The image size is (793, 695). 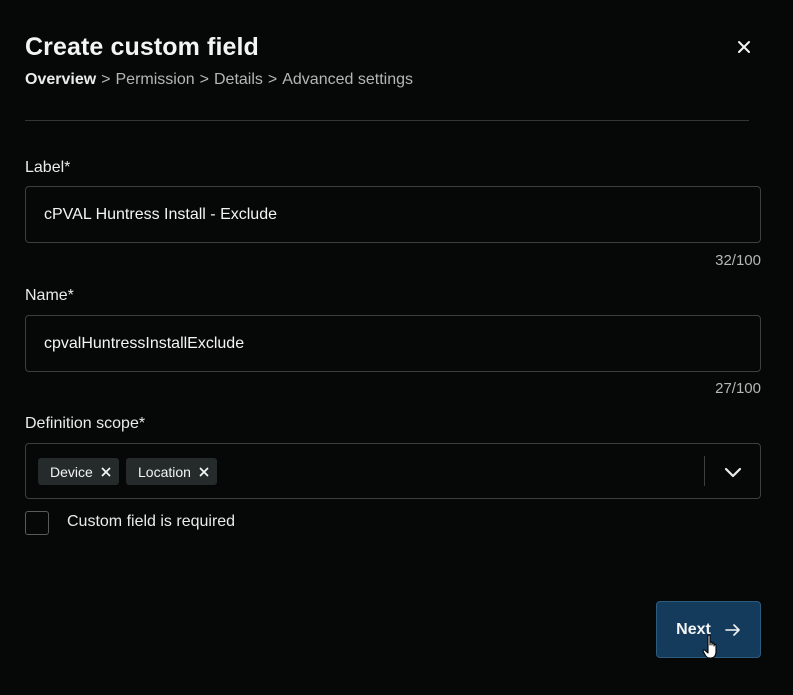 I want to click on name-field-caption: Name*, so click(x=49, y=295).